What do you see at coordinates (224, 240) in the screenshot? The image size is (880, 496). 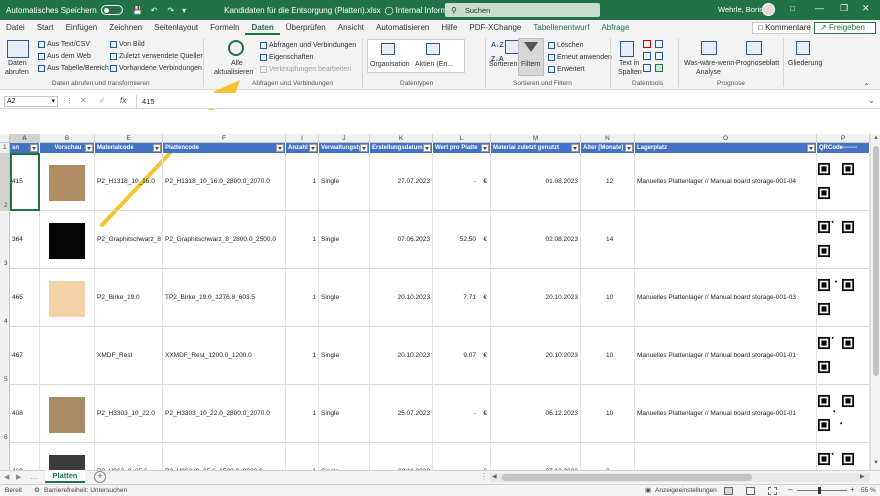 I see `cell-plattencode: P2_Graphitschwarz_8_2800.0_2500.0` at bounding box center [224, 240].